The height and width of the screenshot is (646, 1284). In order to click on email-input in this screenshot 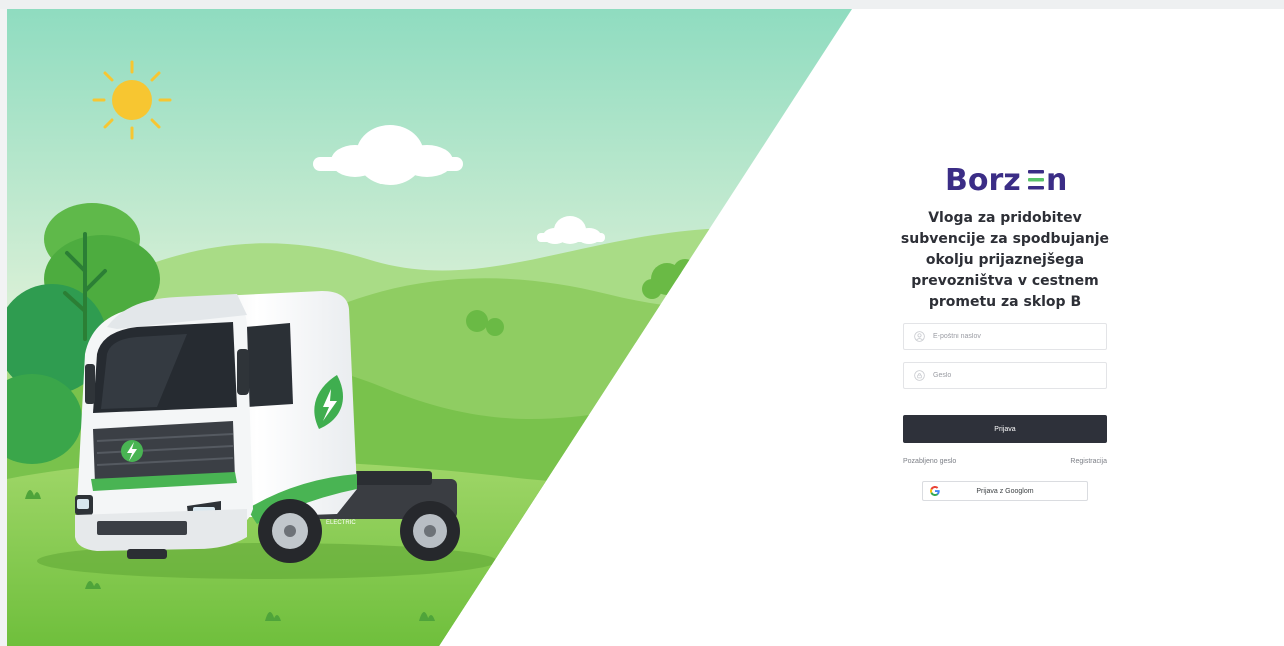, I will do `click(1013, 336)`.